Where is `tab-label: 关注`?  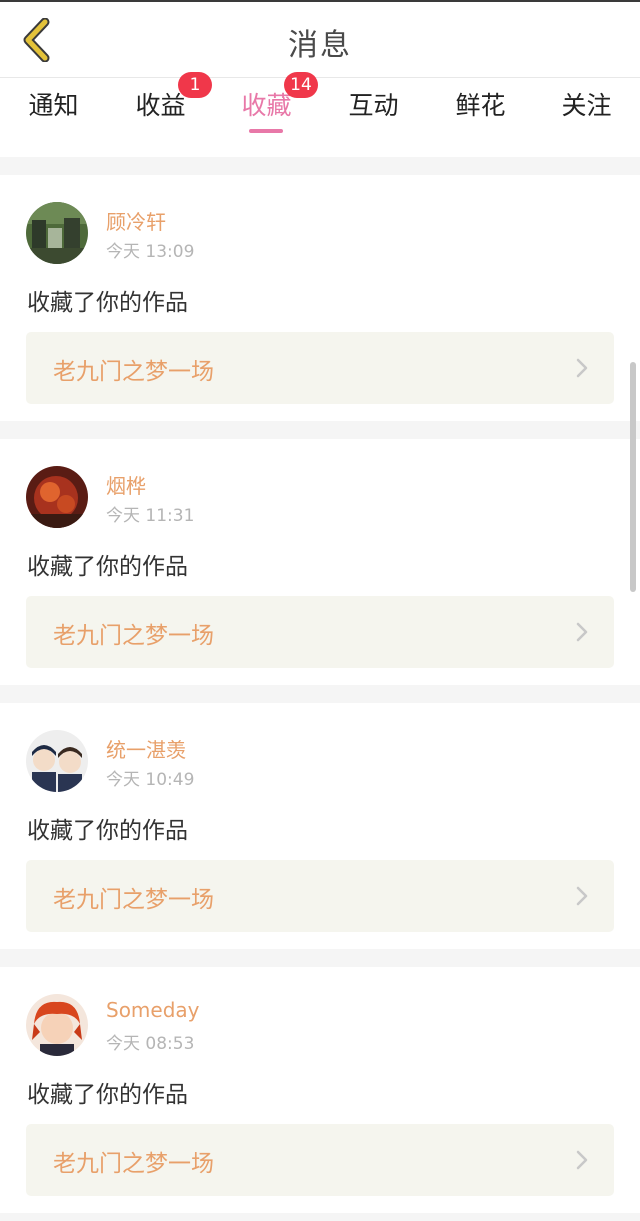
tab-label: 关注 is located at coordinates (586, 105).